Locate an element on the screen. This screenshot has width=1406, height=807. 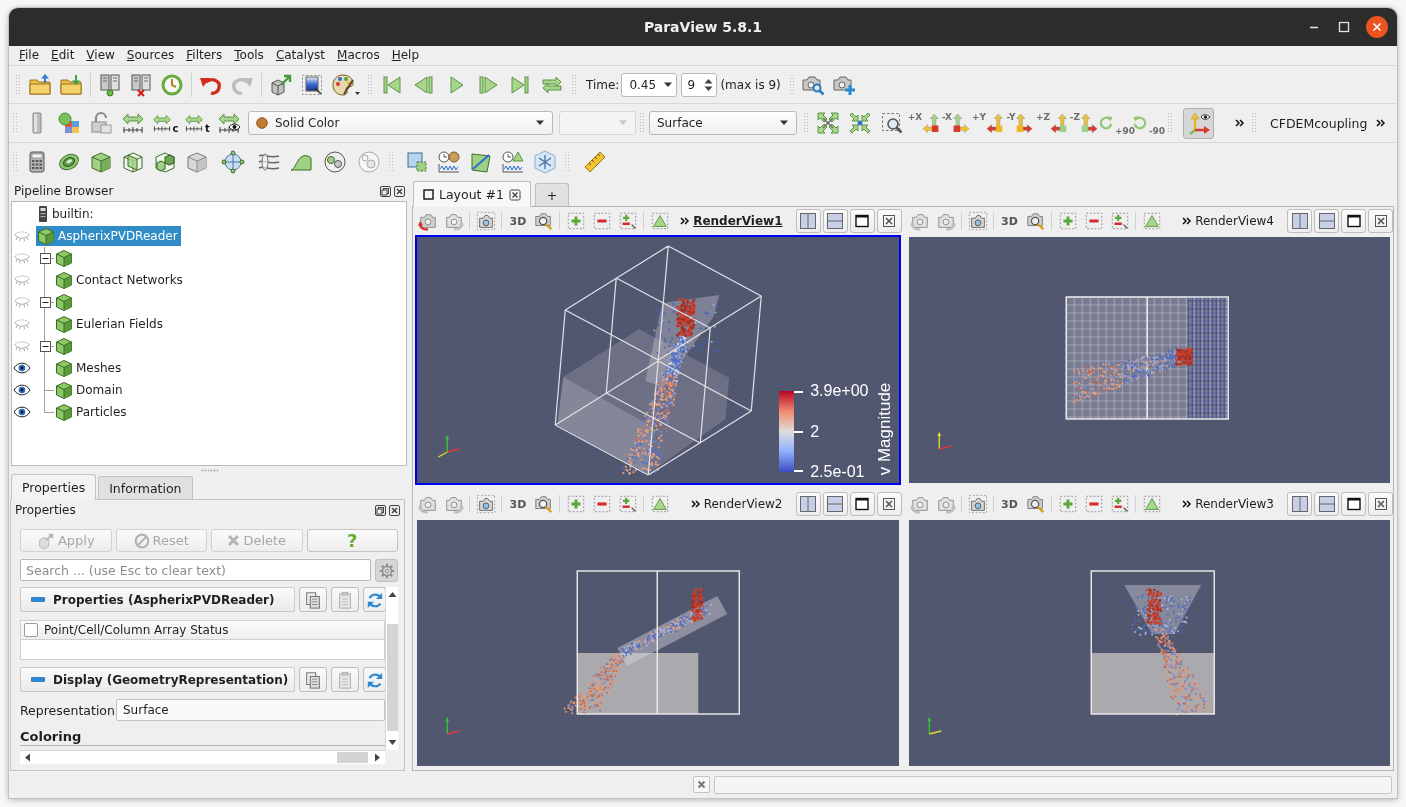
folder-up-arrow-icon is located at coordinates (39, 84).